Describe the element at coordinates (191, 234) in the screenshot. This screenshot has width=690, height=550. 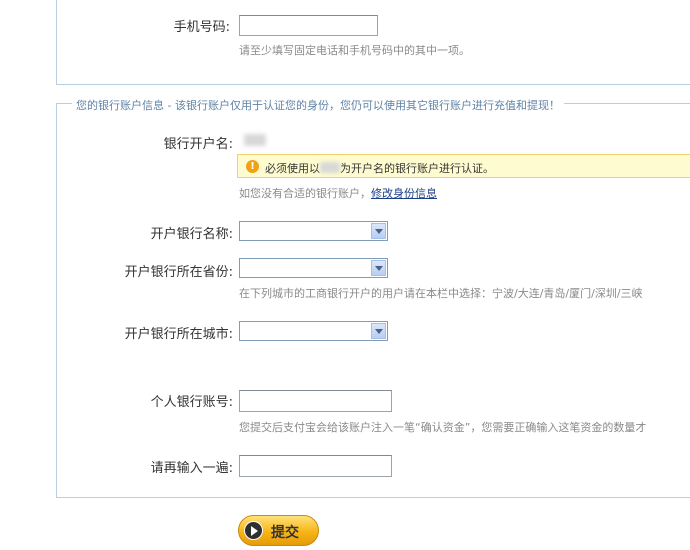
I see `bank-name-label: 开户银行名称:` at that location.